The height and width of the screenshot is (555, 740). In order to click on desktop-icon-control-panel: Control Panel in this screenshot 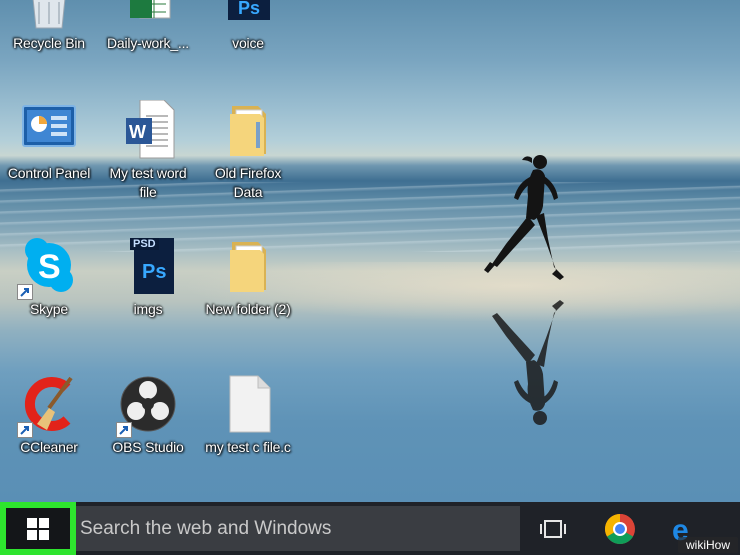, I will do `click(49, 141)`.